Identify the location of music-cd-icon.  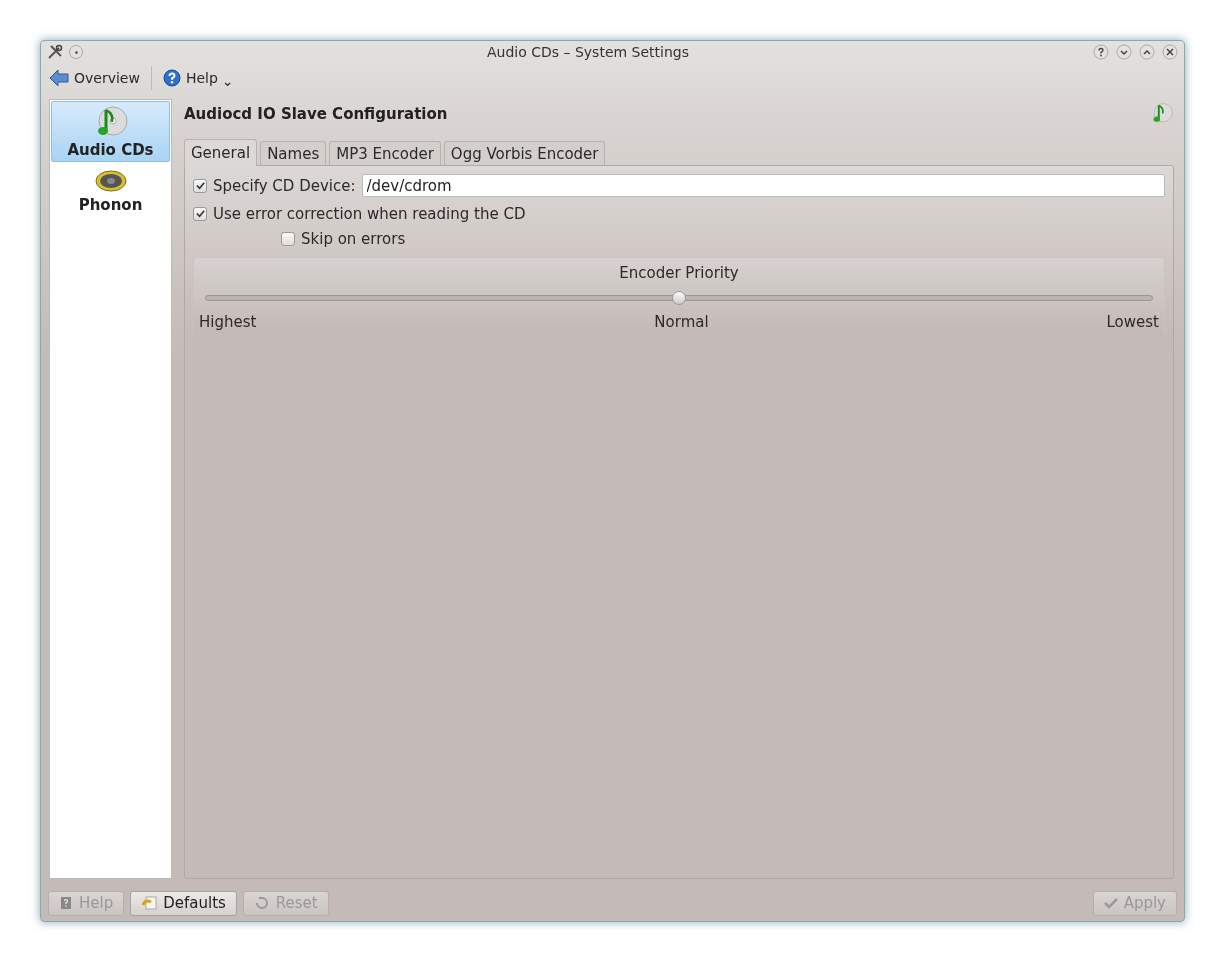
(1162, 114).